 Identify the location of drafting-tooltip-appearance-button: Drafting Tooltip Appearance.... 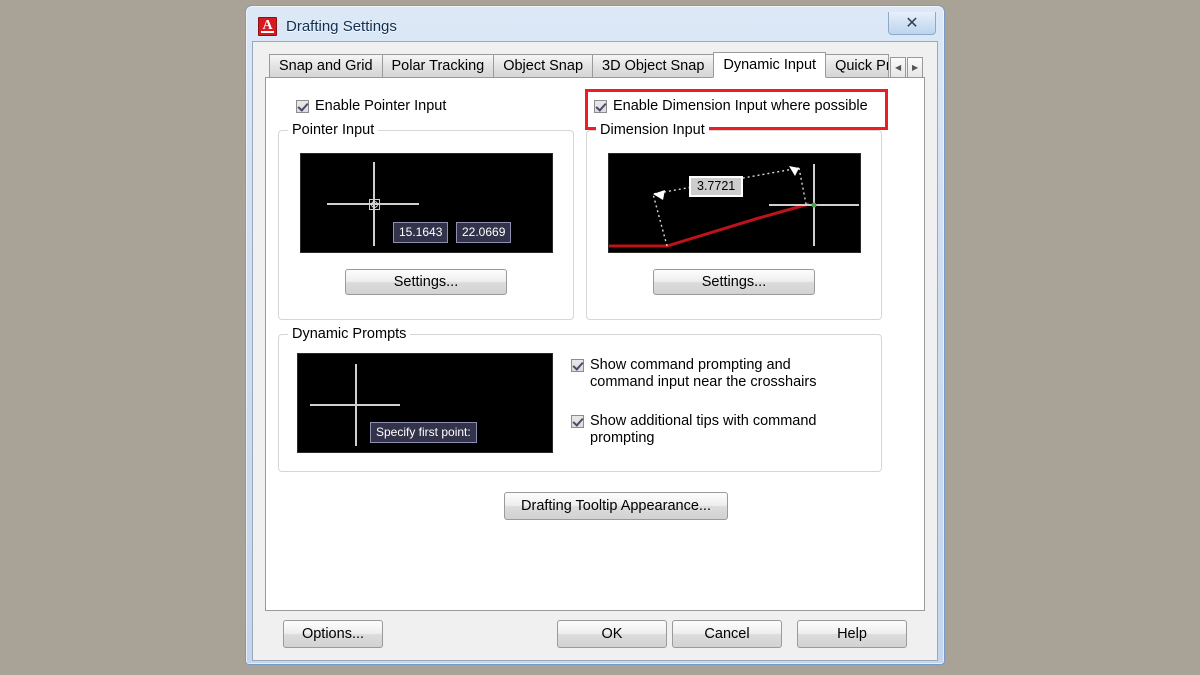
(616, 506).